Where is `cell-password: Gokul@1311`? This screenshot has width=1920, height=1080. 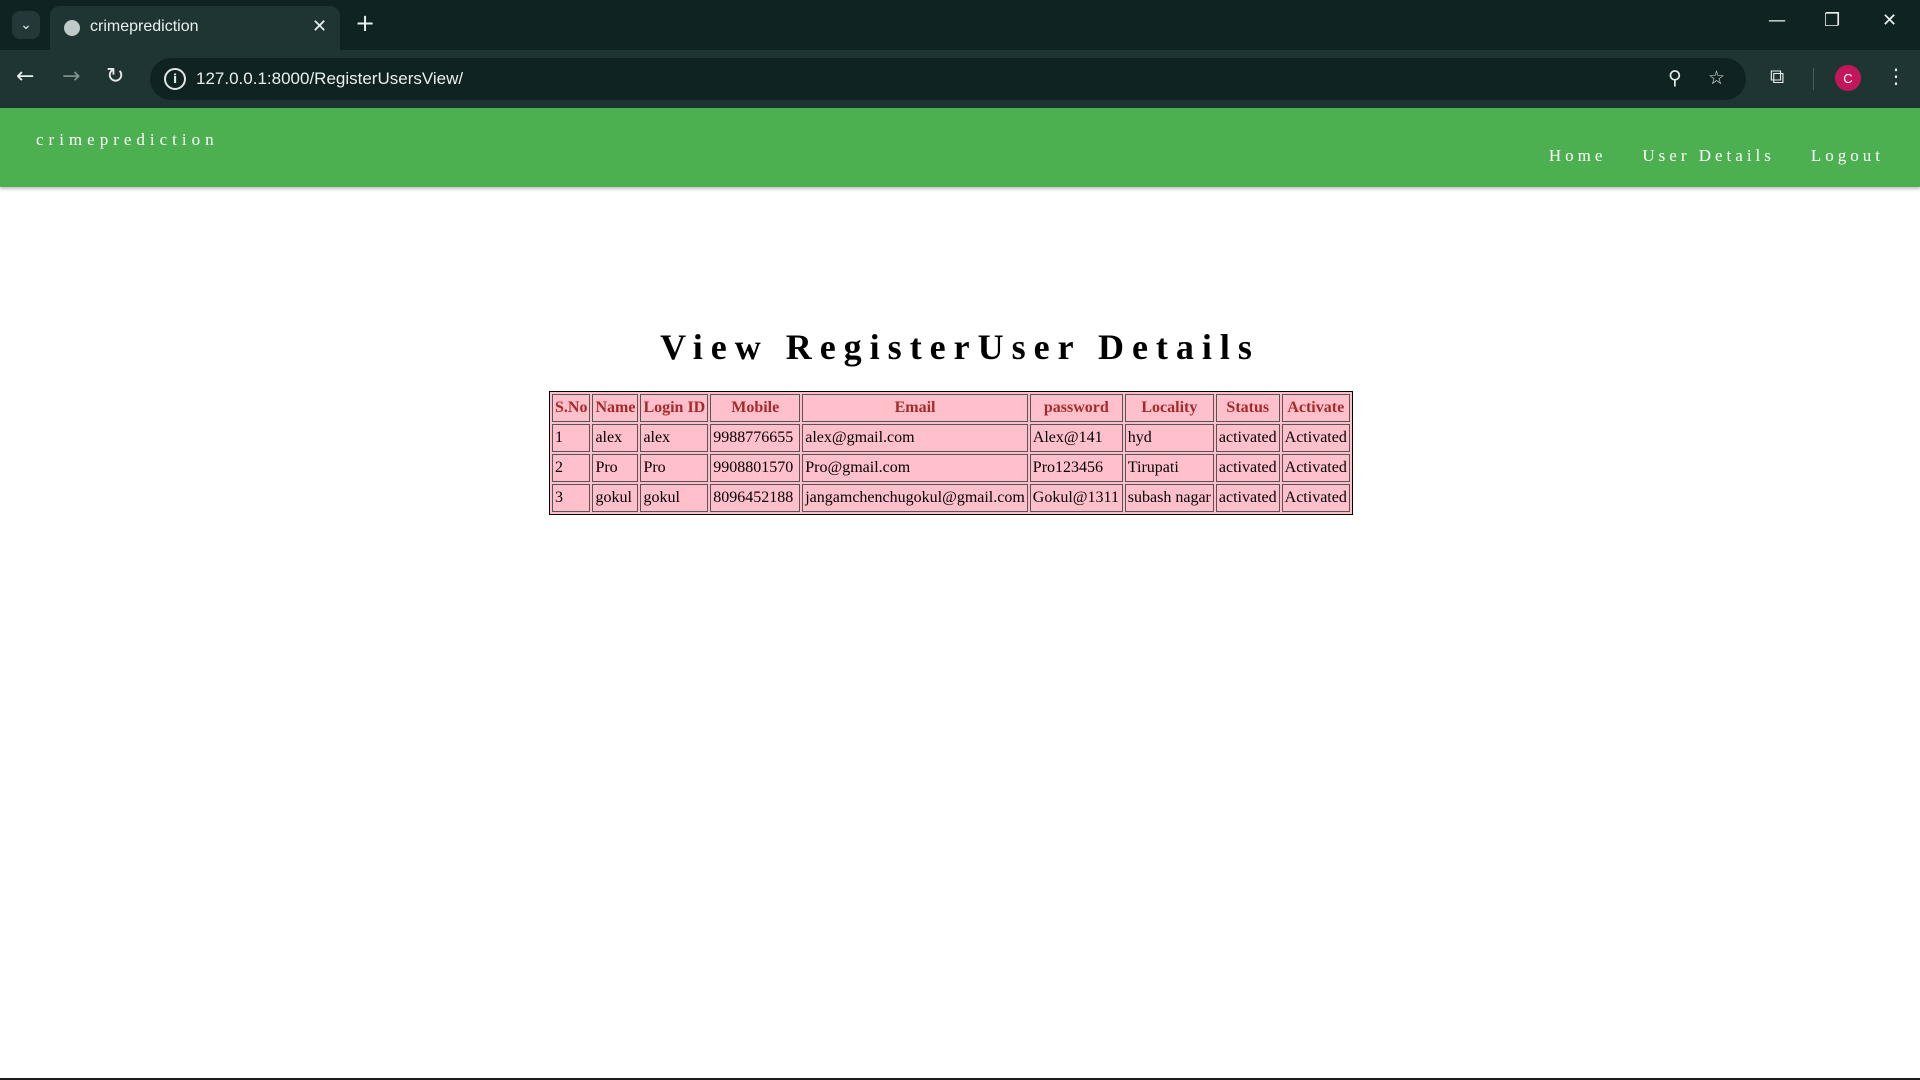 cell-password: Gokul@1311 is located at coordinates (1076, 498).